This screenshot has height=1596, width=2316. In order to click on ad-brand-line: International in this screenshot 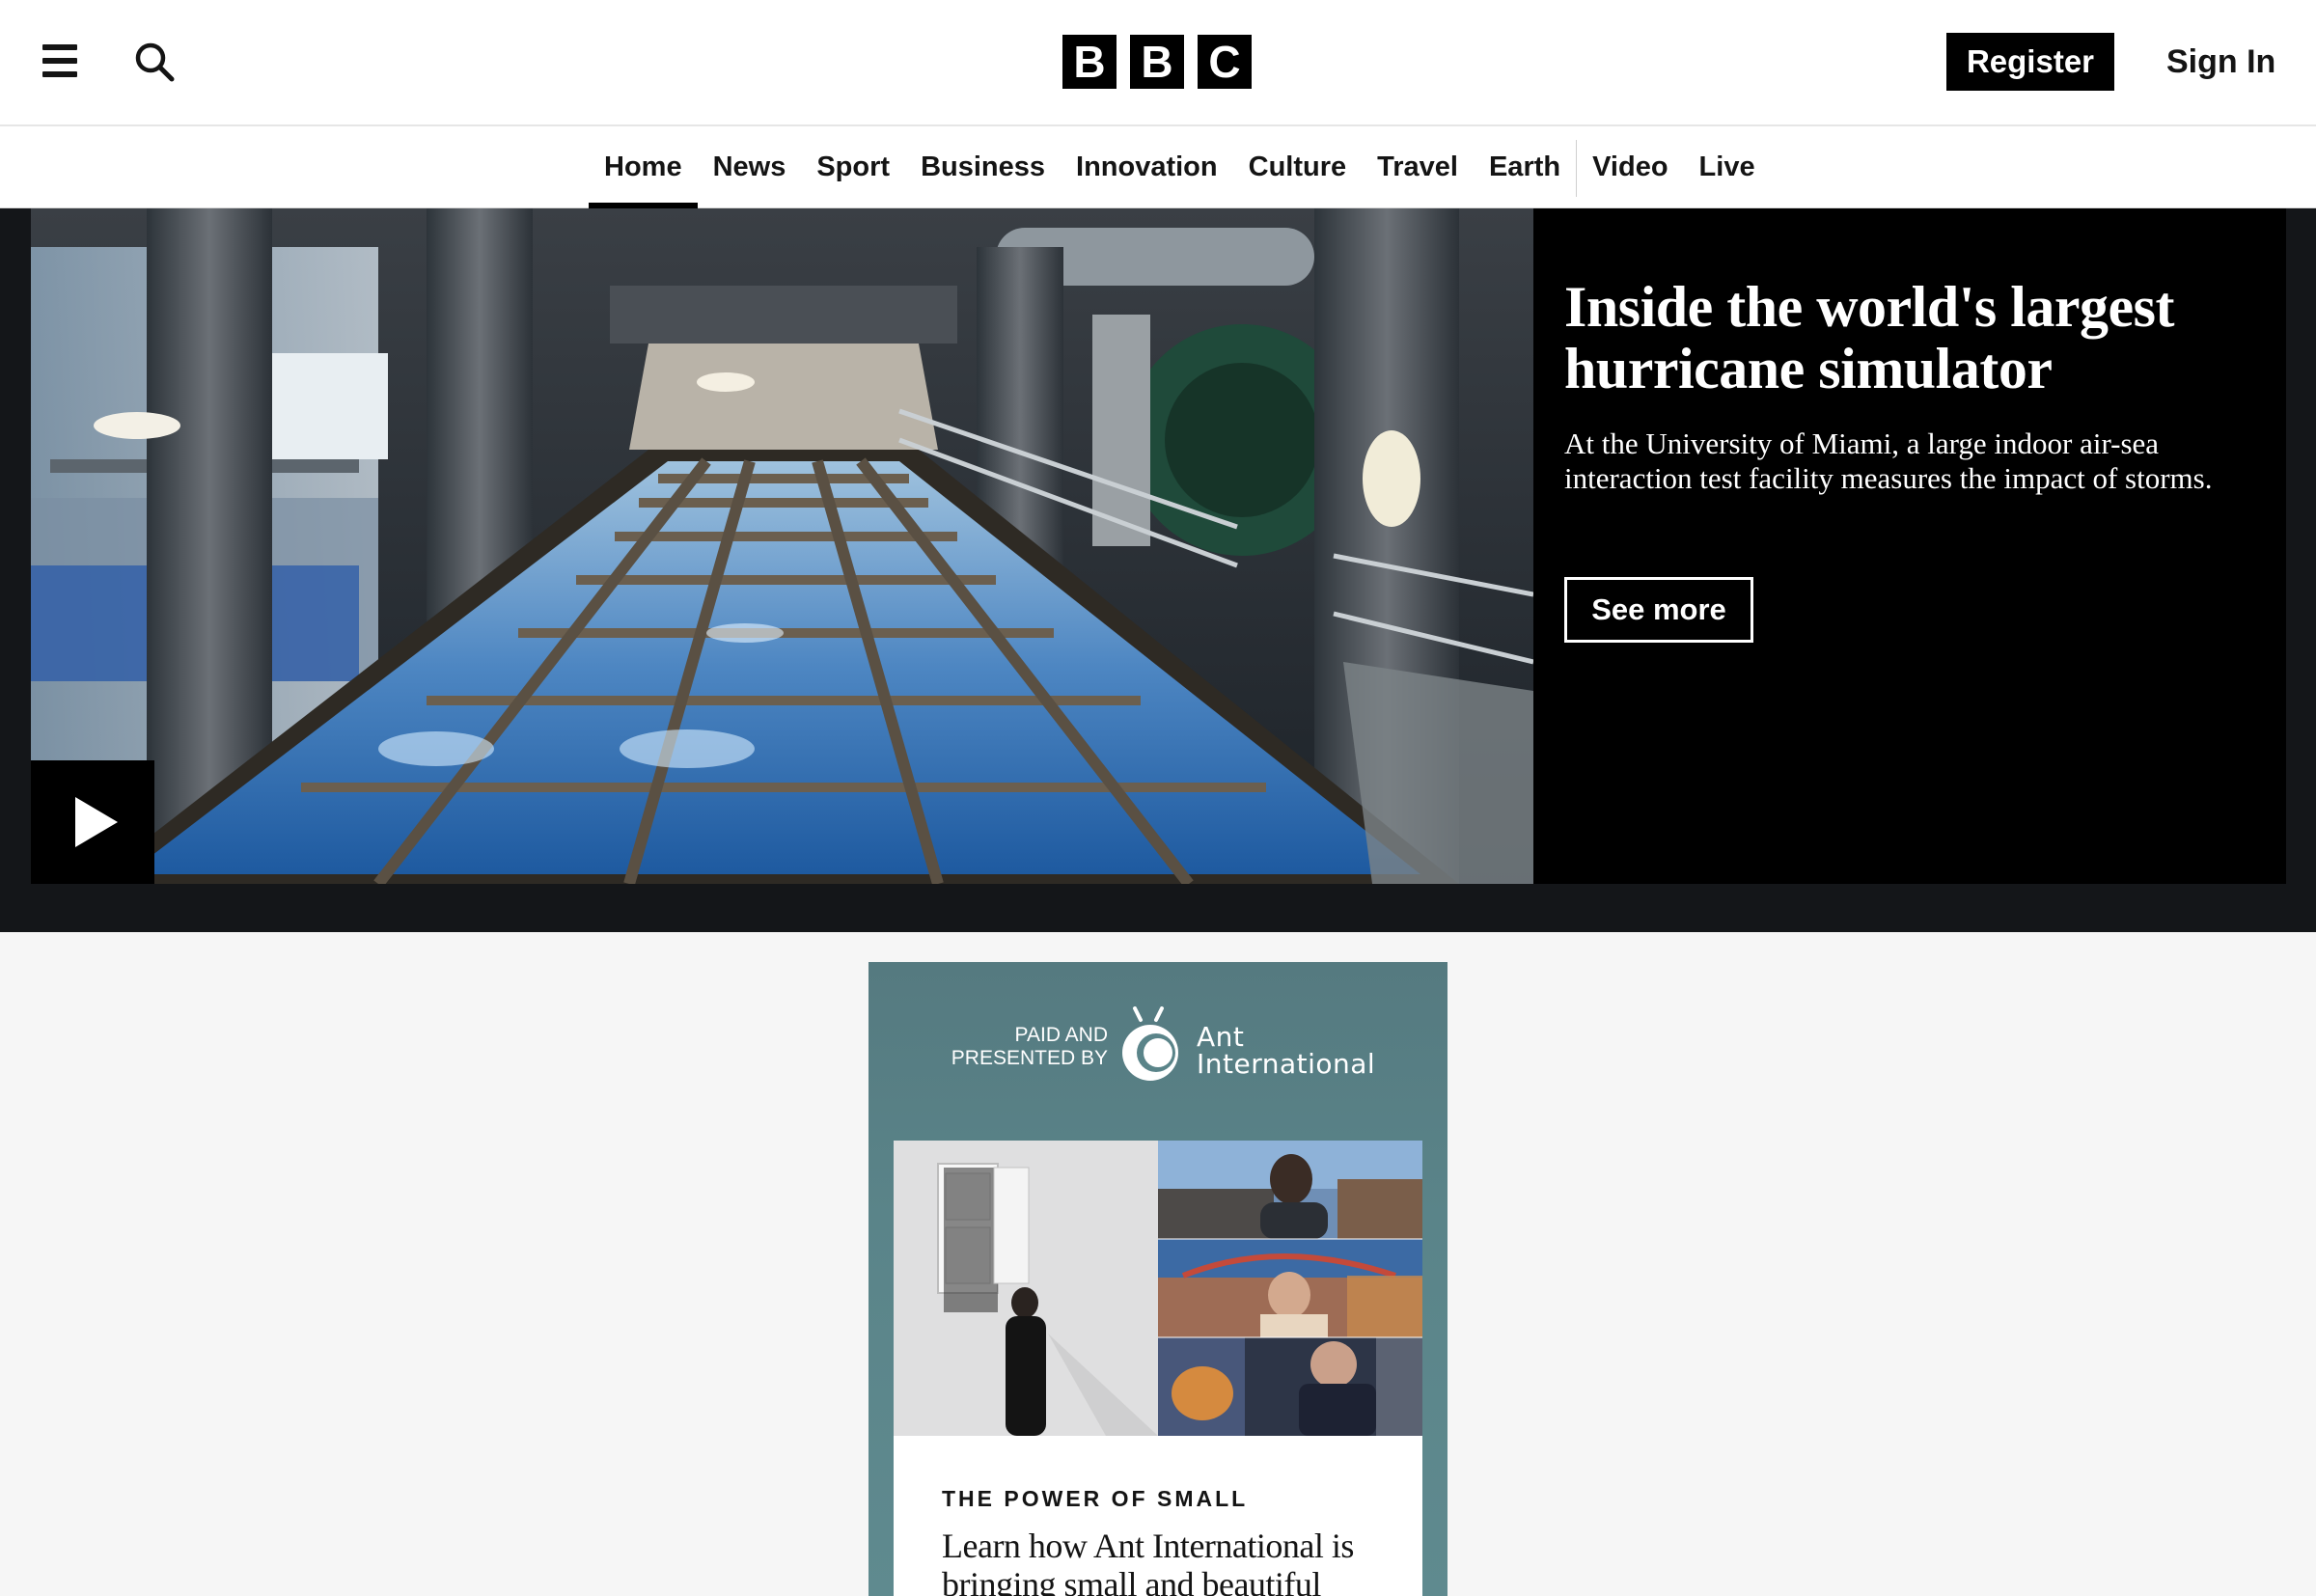, I will do `click(1286, 1064)`.